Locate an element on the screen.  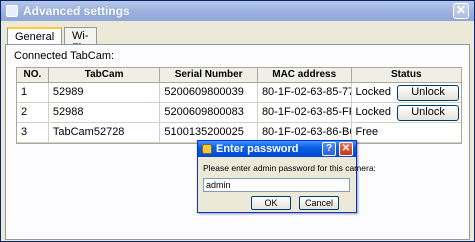
cell-no: 3 is located at coordinates (33, 132).